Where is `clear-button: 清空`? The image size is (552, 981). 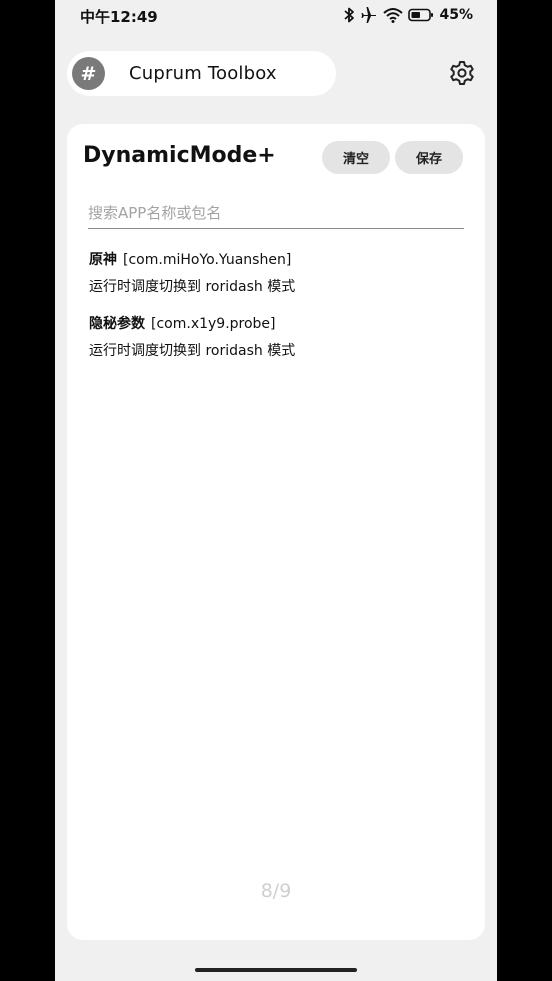 clear-button: 清空 is located at coordinates (356, 157).